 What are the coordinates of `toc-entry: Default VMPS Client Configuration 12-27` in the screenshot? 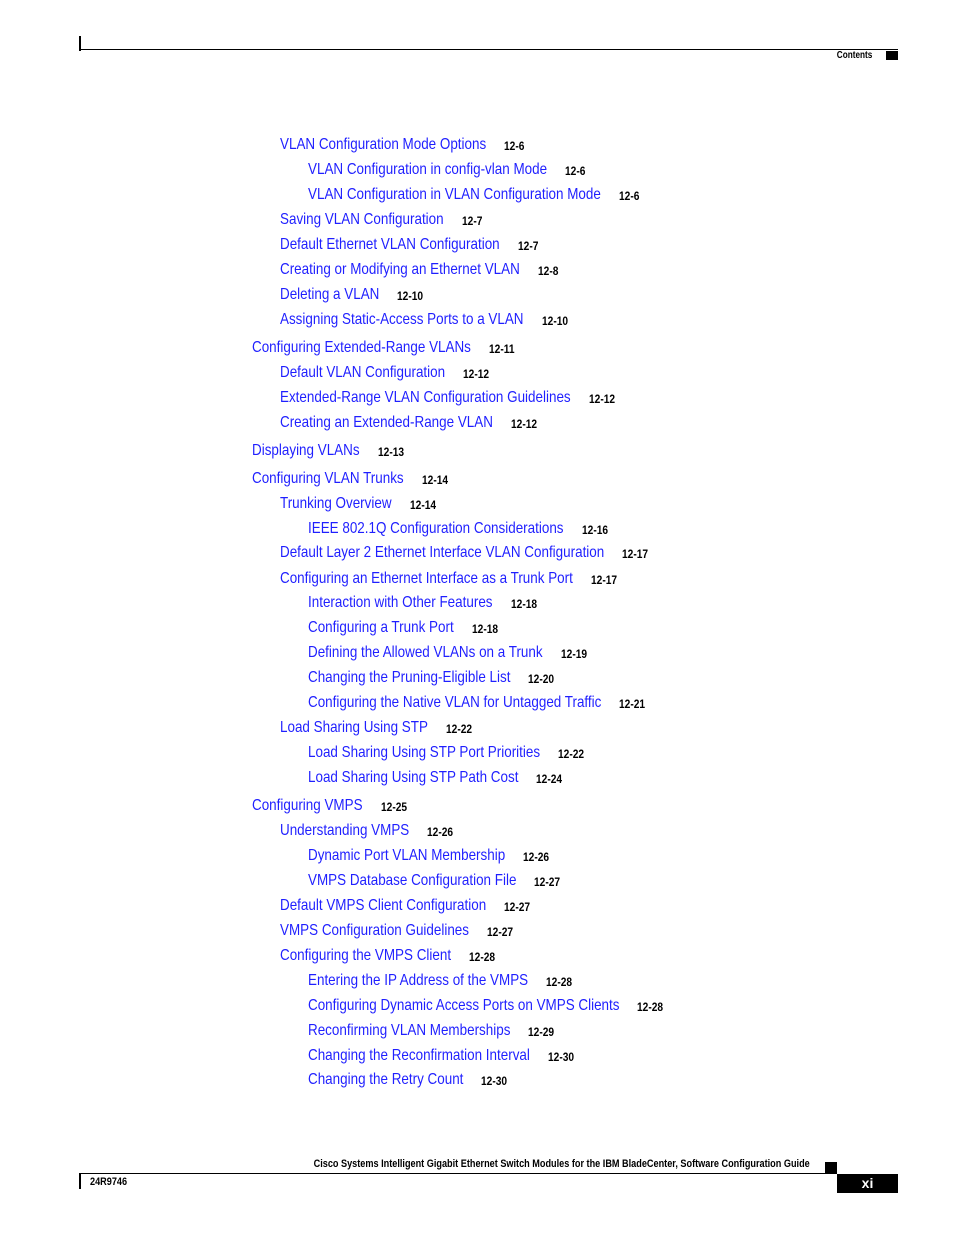 It's located at (405, 906).